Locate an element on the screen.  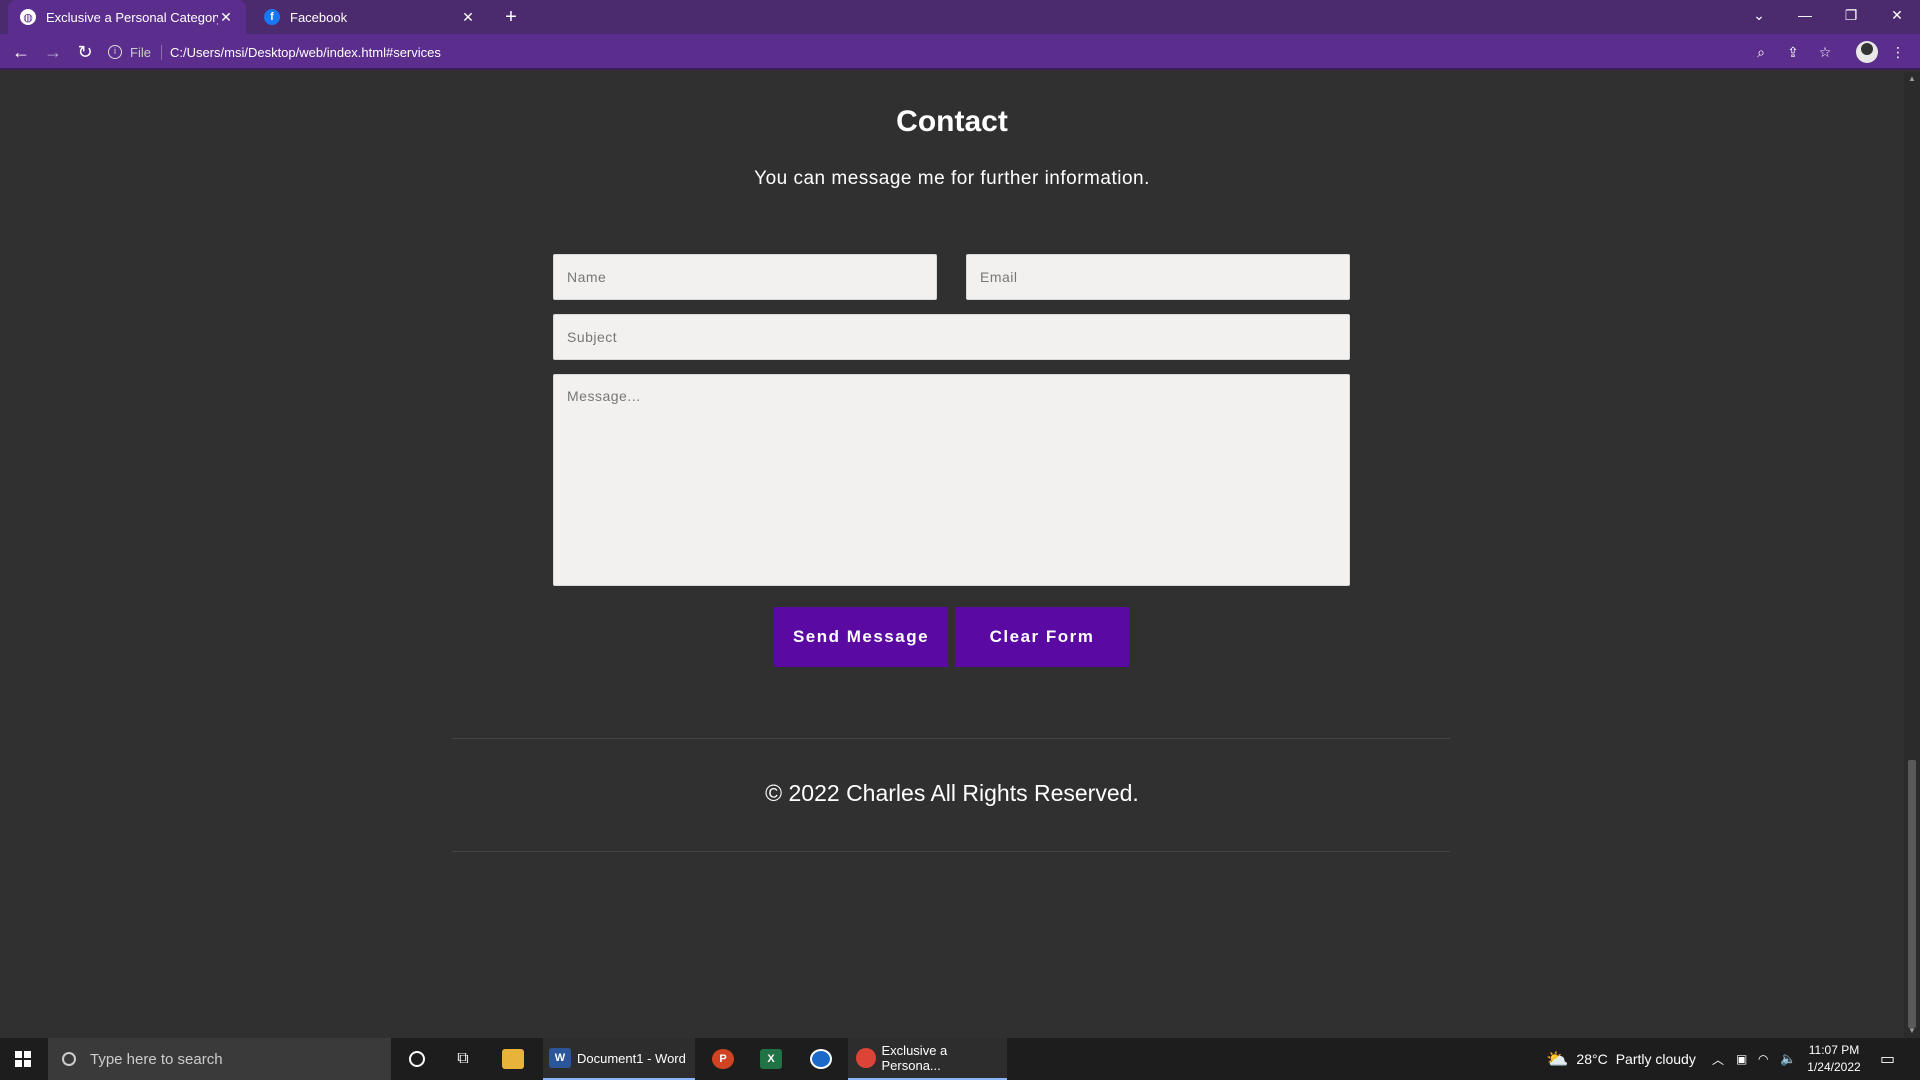
page-scrollbar: ▲ ▼ is located at coordinates (1912, 555).